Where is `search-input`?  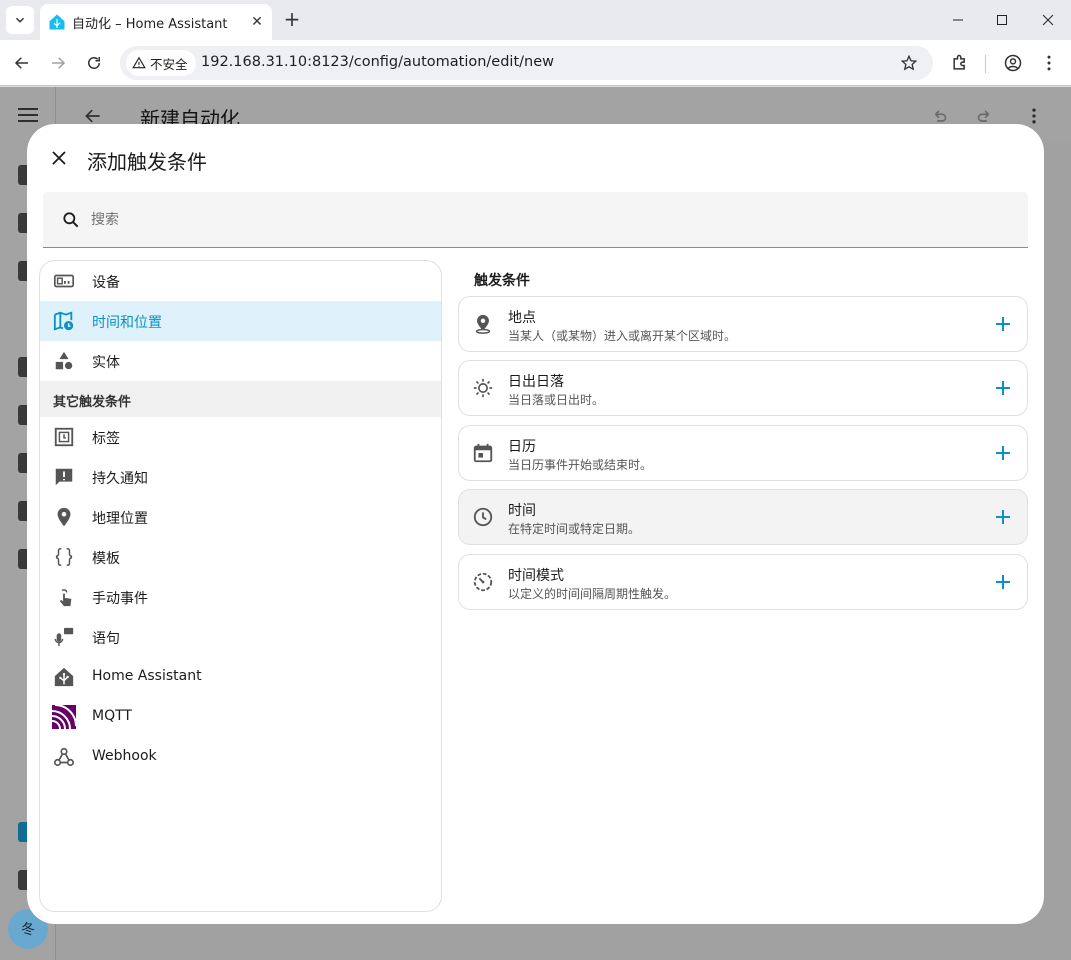
search-input is located at coordinates (541, 220).